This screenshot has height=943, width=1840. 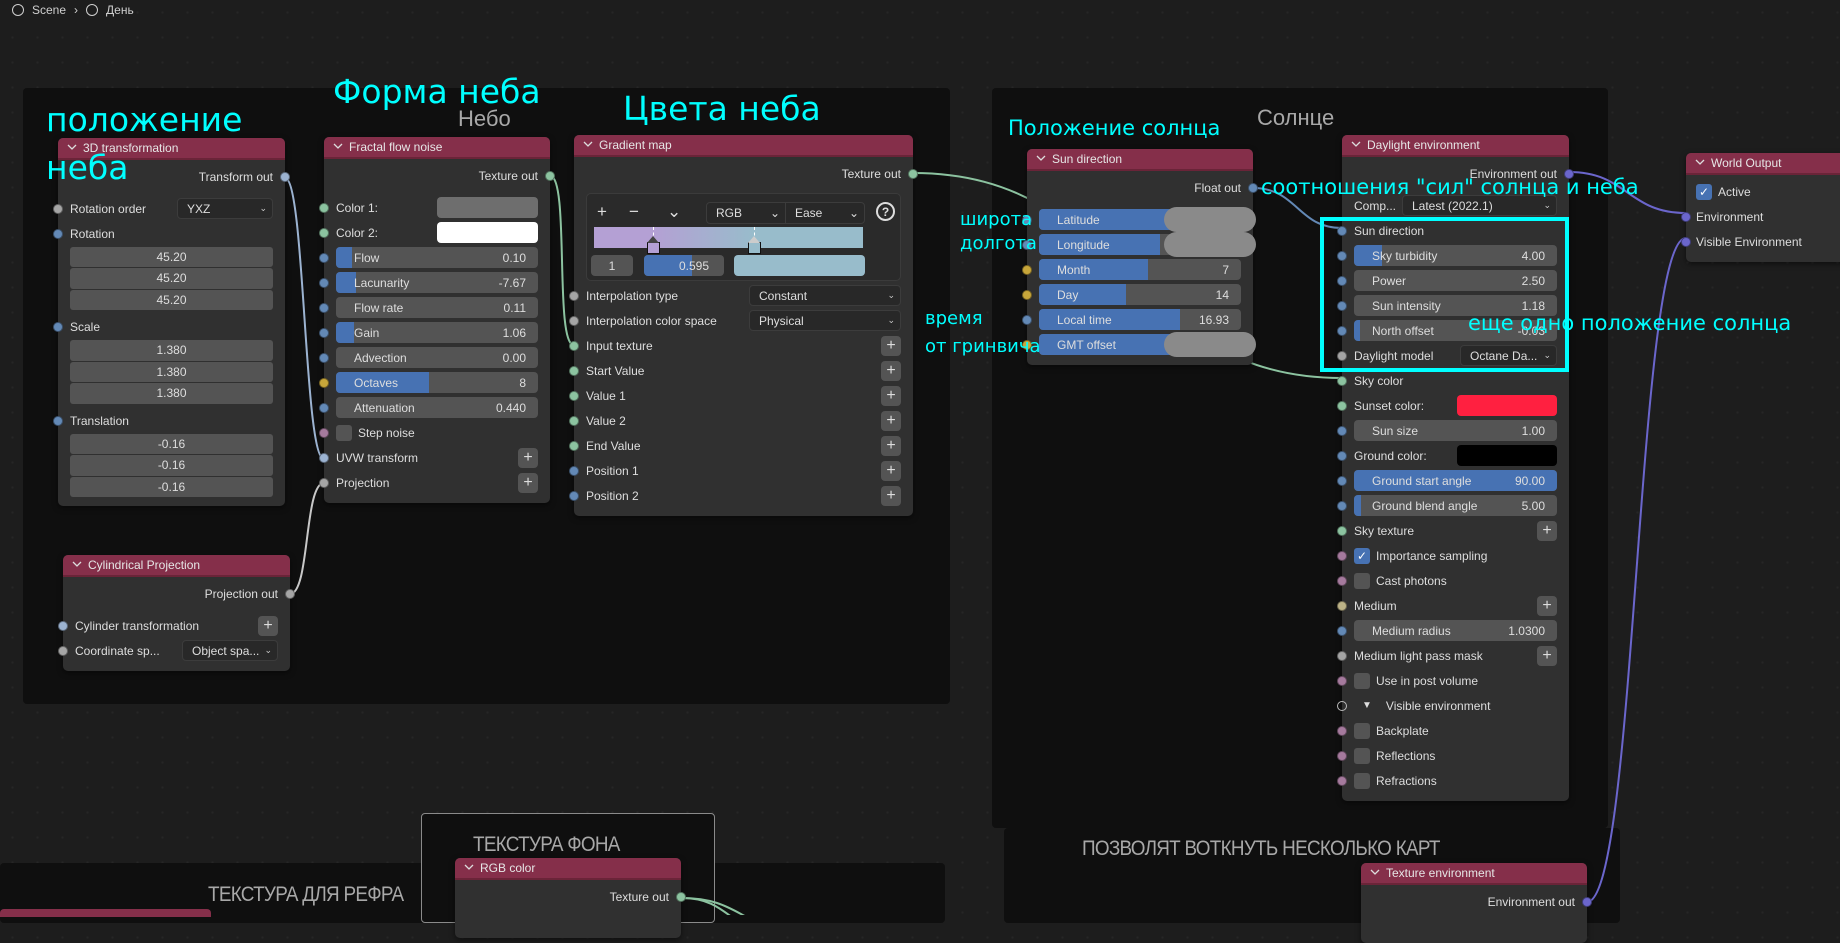 What do you see at coordinates (1763, 164) in the screenshot?
I see `node-header: World Output` at bounding box center [1763, 164].